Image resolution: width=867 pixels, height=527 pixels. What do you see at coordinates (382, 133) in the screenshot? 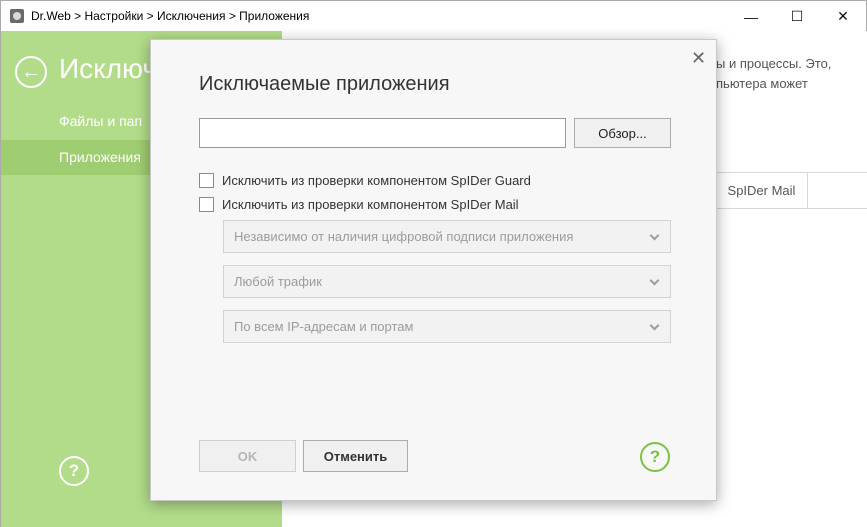
I see `application-path-input` at bounding box center [382, 133].